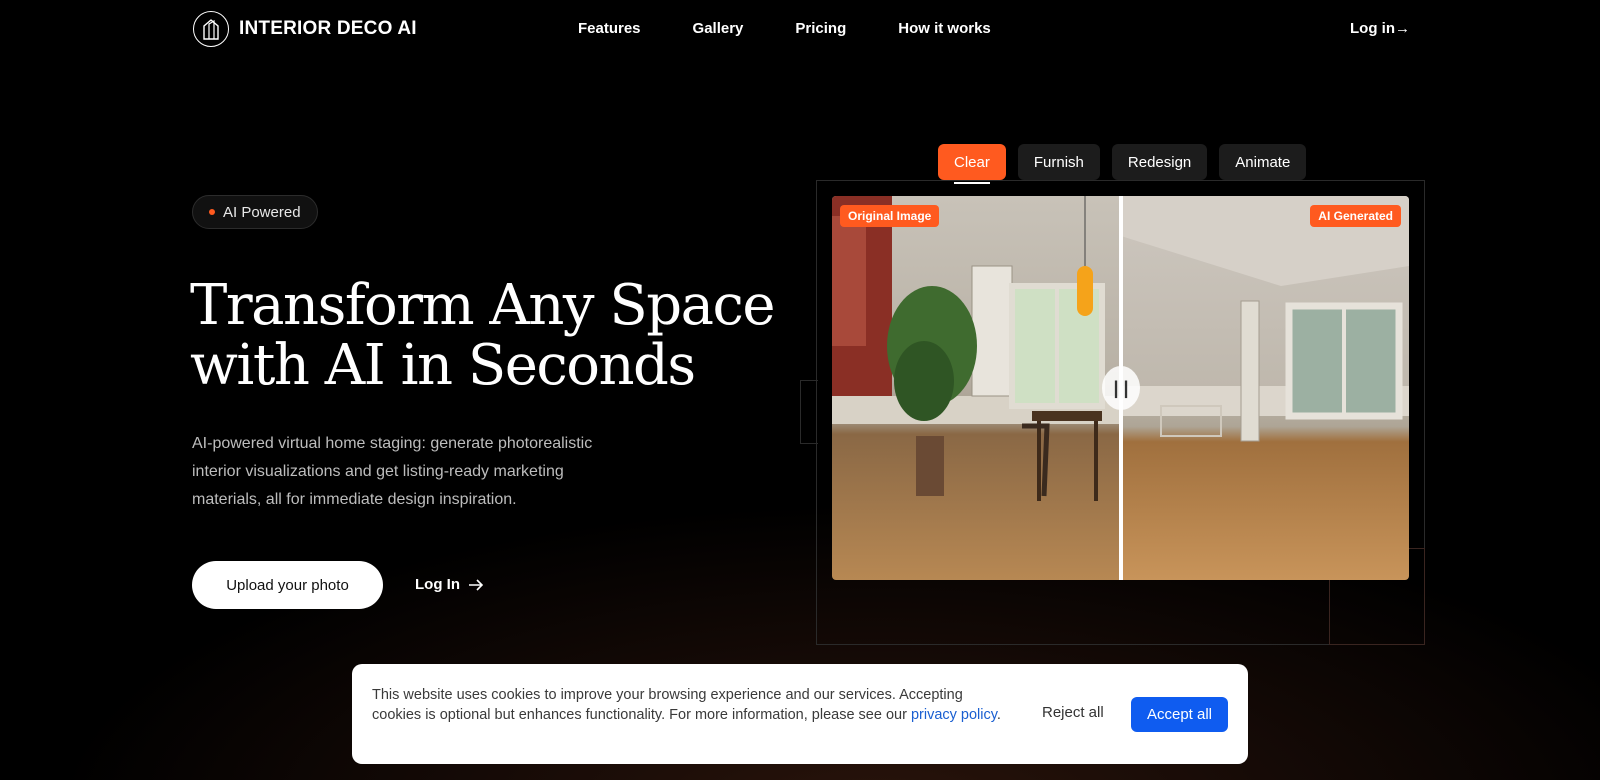 Image resolution: width=1600 pixels, height=780 pixels. What do you see at coordinates (1380, 28) in the screenshot?
I see `nav-login-link: Log in→` at bounding box center [1380, 28].